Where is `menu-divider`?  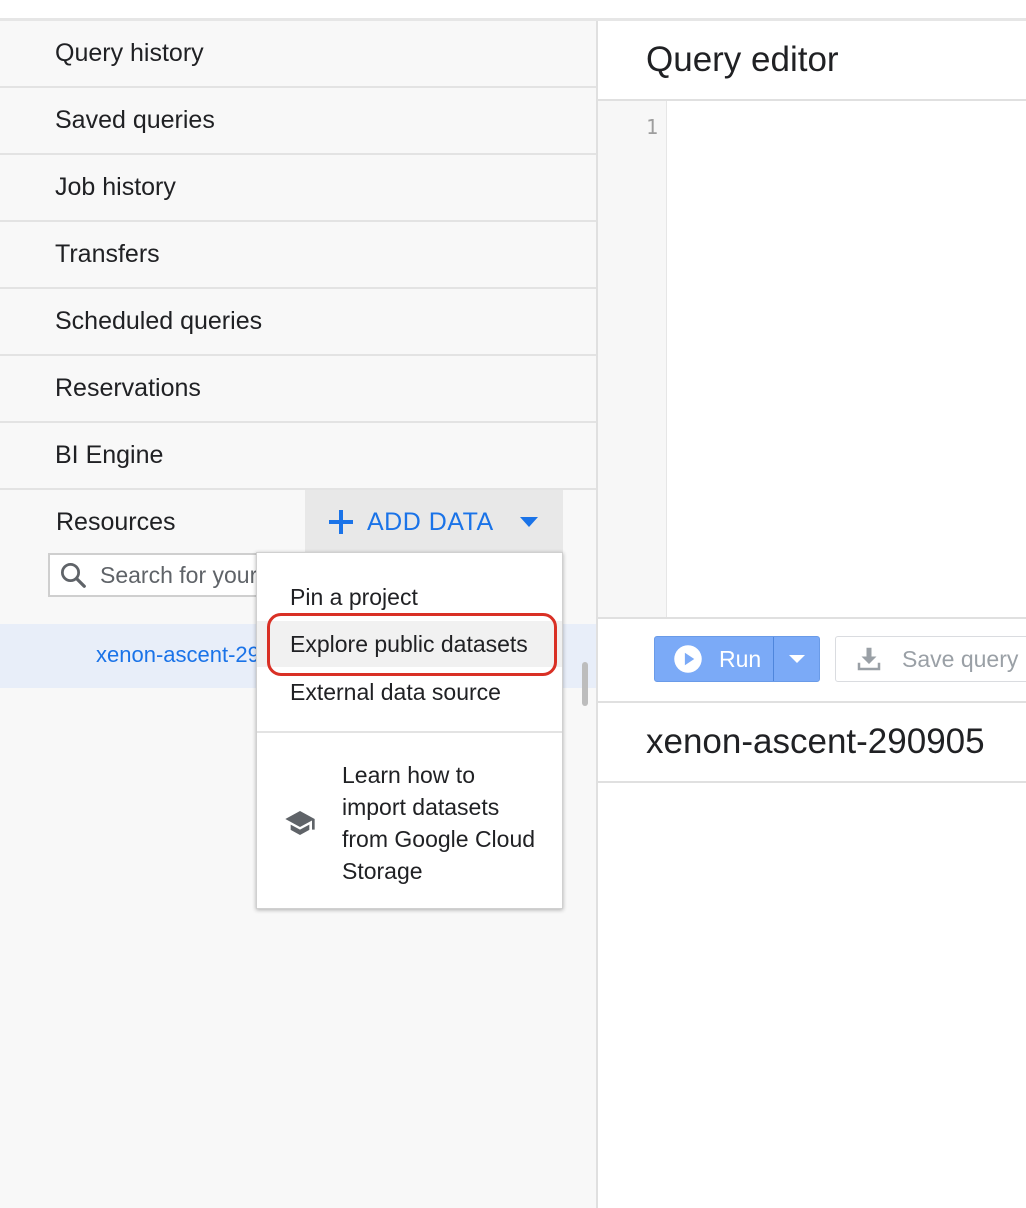
menu-divider is located at coordinates (409, 732).